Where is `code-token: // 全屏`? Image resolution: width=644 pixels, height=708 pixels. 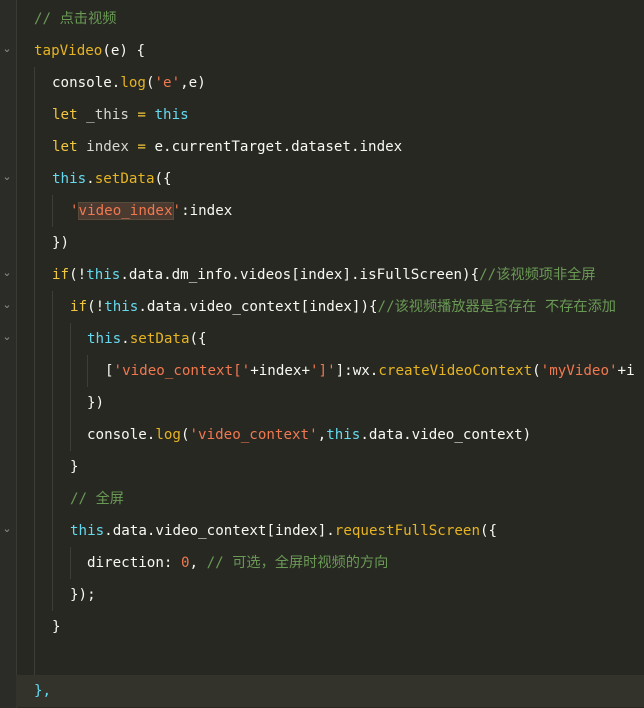 code-token: // 全屏 is located at coordinates (97, 499).